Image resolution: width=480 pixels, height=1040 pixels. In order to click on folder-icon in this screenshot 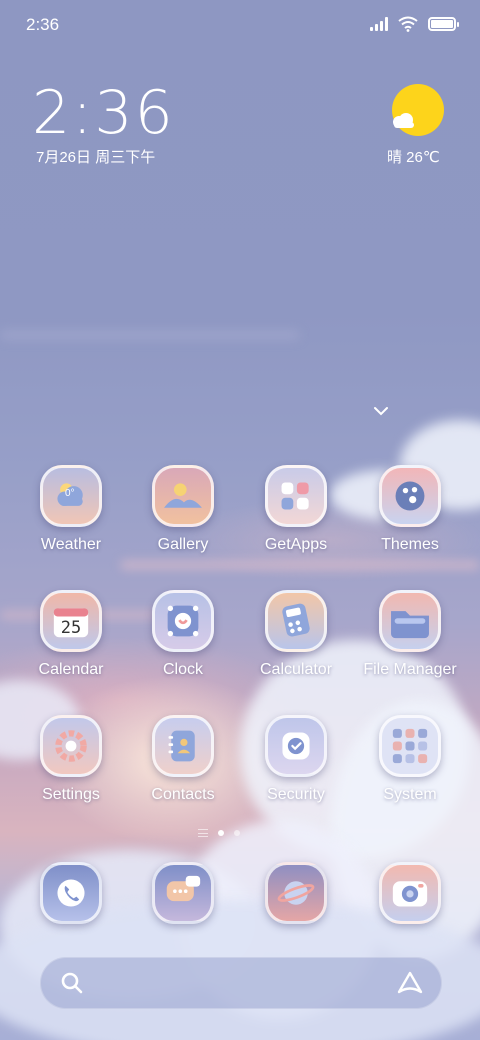, I will do `click(410, 621)`.